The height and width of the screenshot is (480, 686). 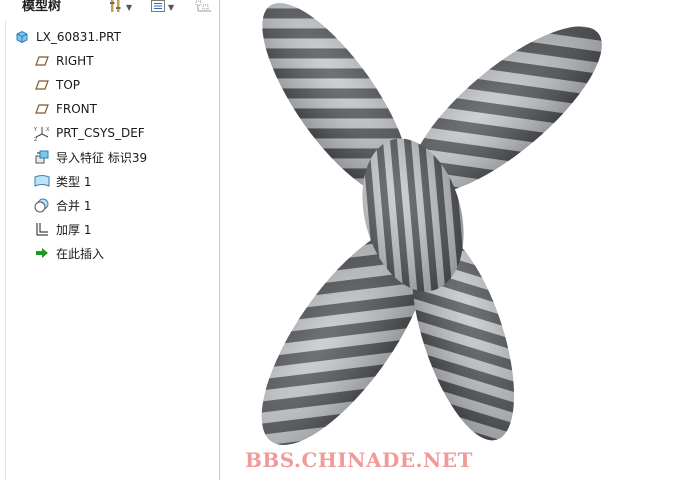 What do you see at coordinates (5, 250) in the screenshot?
I see `panel-border` at bounding box center [5, 250].